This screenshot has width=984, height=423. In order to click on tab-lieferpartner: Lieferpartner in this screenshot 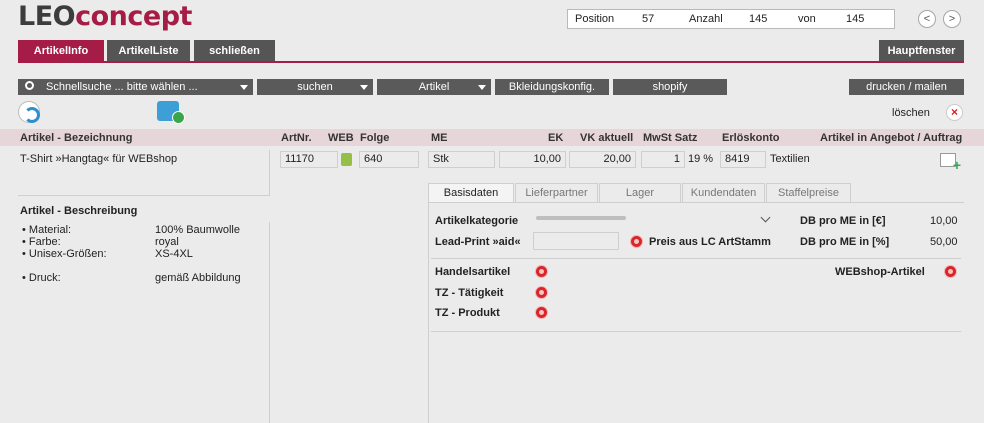, I will do `click(556, 193)`.